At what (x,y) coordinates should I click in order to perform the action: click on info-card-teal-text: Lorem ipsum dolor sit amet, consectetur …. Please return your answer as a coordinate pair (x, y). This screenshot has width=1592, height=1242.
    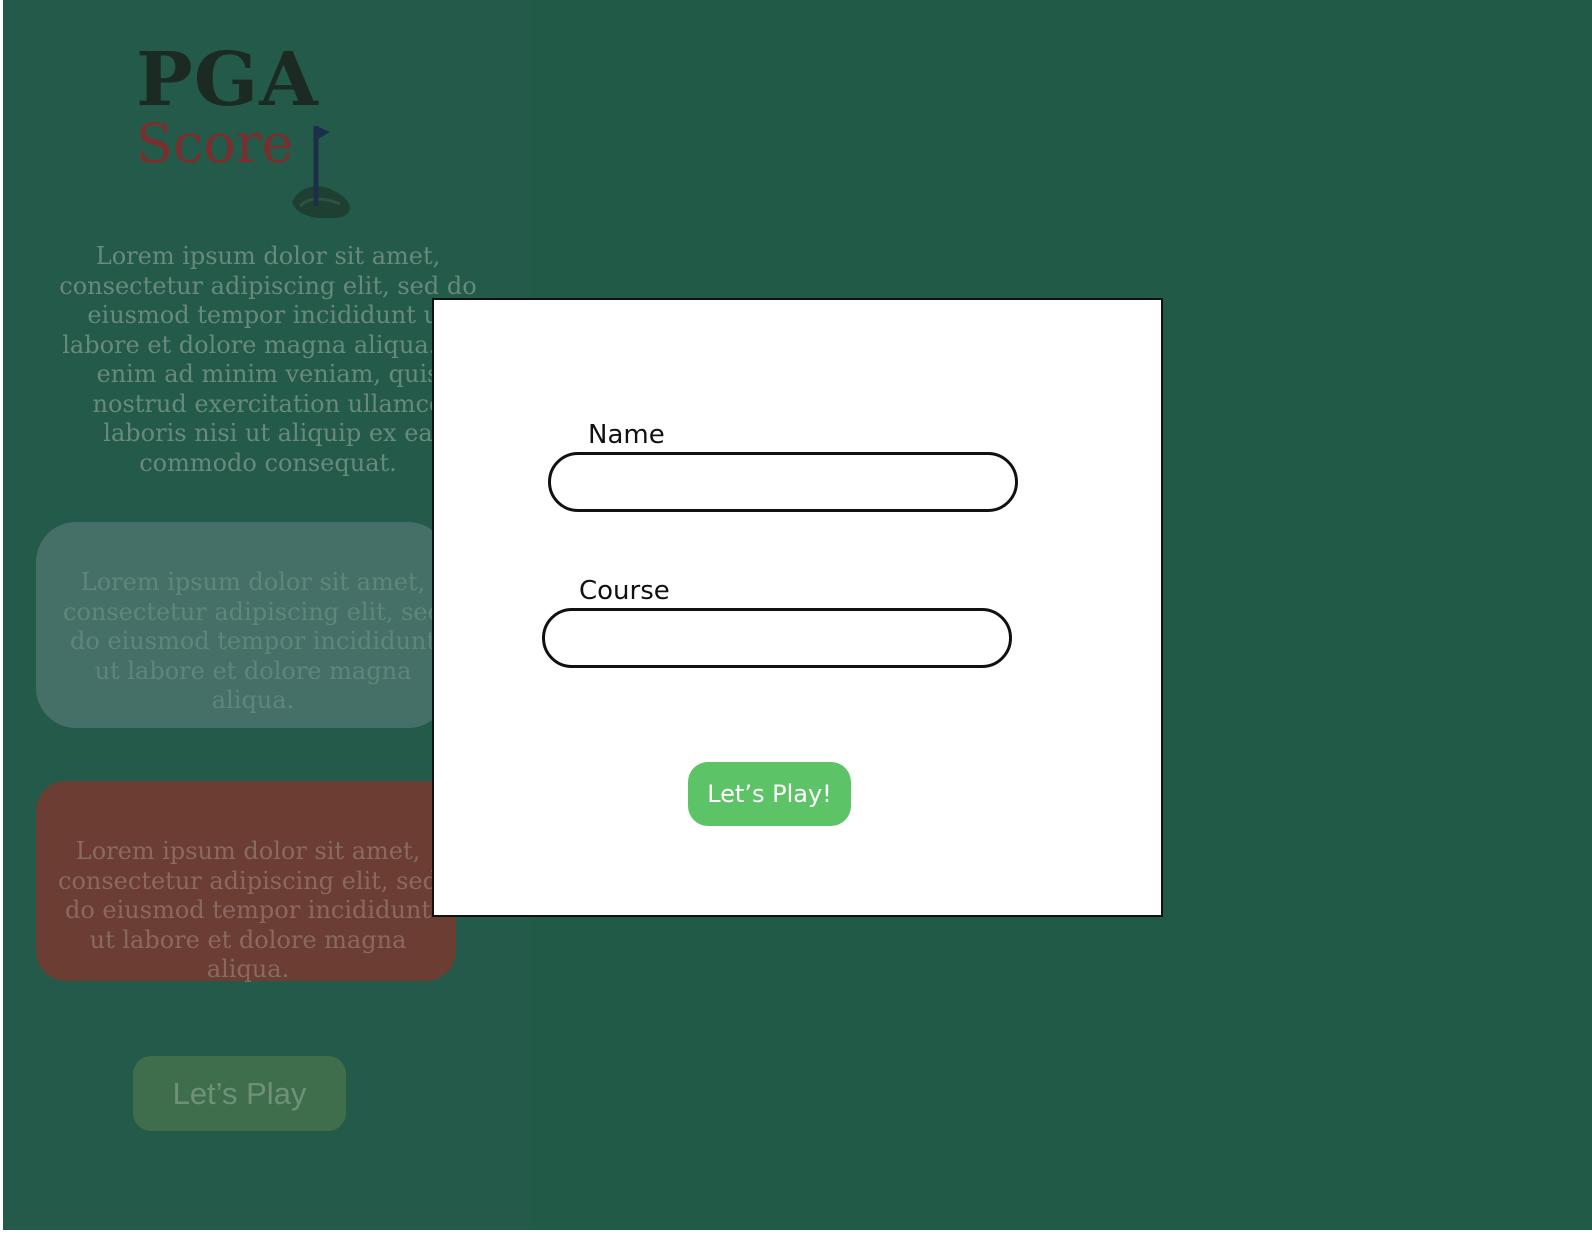
    Looking at the image, I should click on (253, 641).